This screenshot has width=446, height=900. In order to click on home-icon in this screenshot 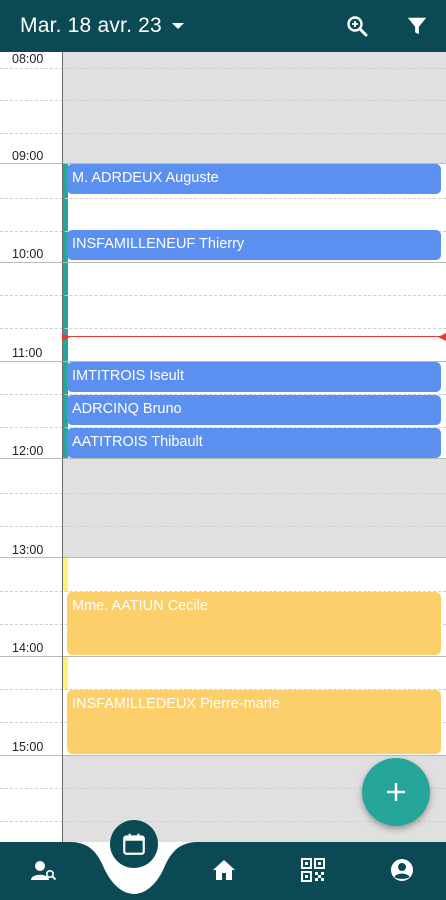, I will do `click(224, 870)`.